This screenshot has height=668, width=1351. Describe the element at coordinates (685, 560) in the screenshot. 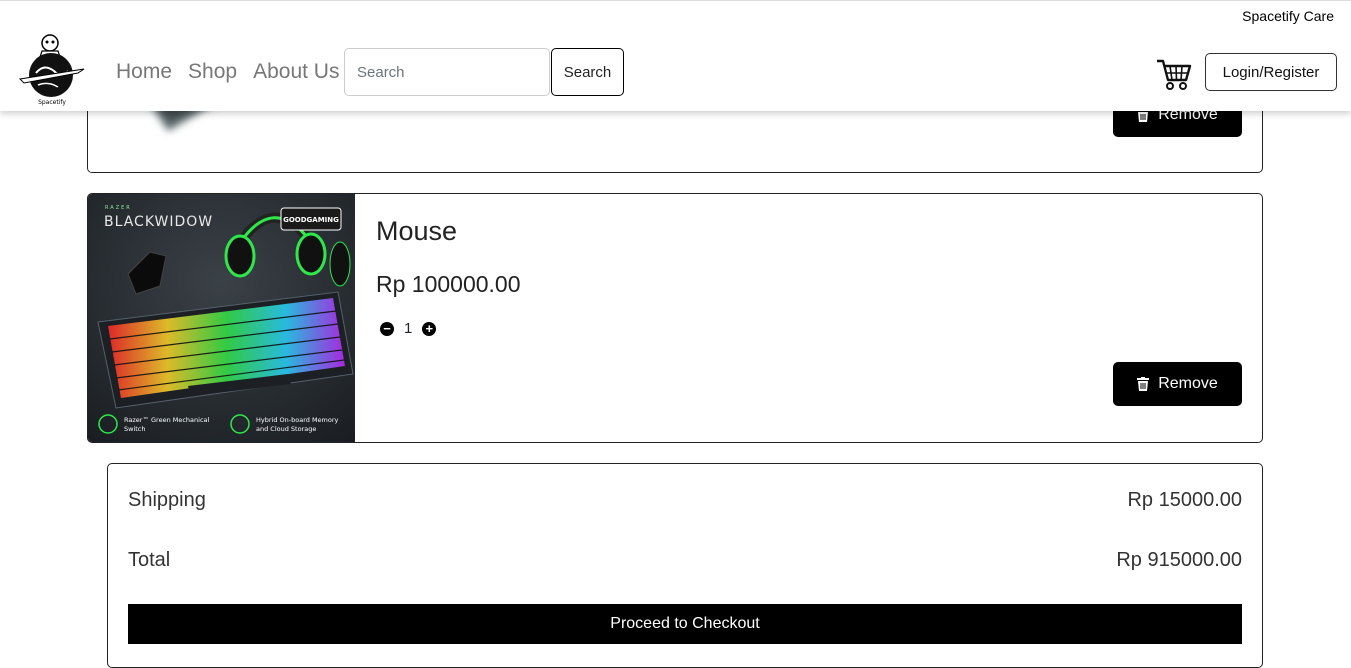

I see `total-row: Total Rp 915000.00` at that location.